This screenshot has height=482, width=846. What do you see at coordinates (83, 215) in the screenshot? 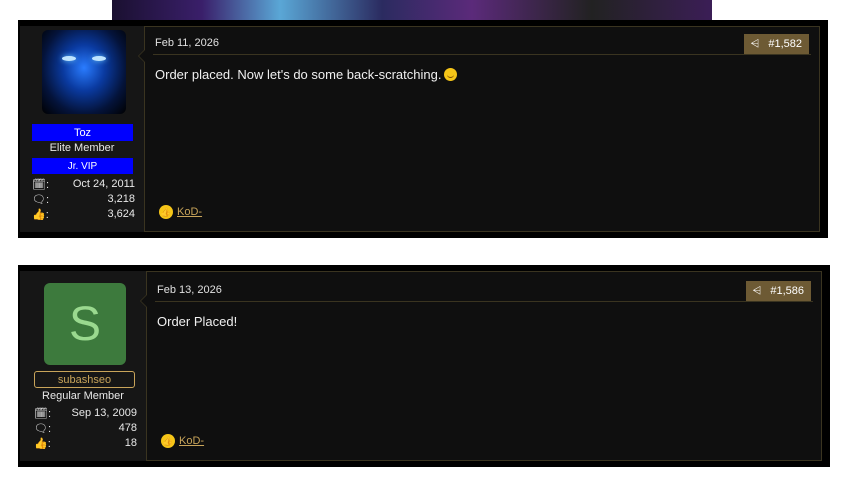
I see `stat-reactions: 👍: 3,624` at bounding box center [83, 215].